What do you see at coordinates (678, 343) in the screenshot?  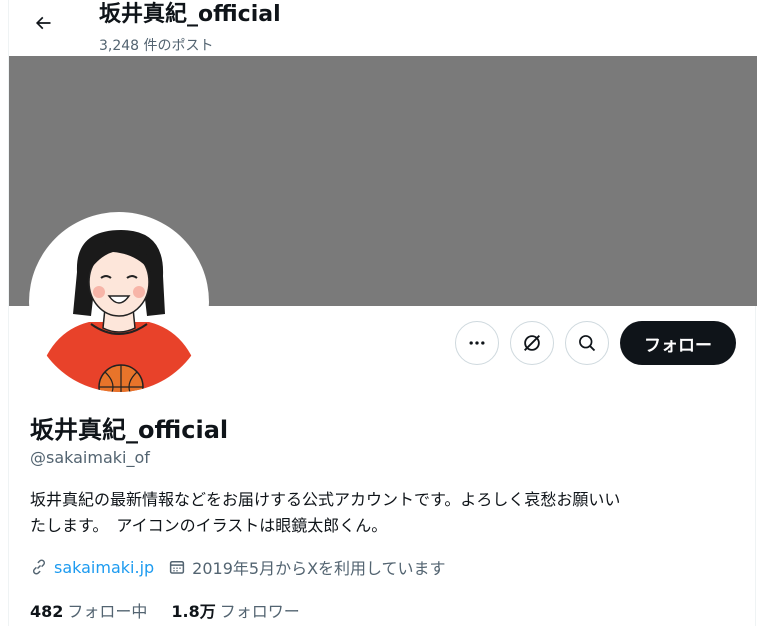 I see `follow-button: フォロー` at bounding box center [678, 343].